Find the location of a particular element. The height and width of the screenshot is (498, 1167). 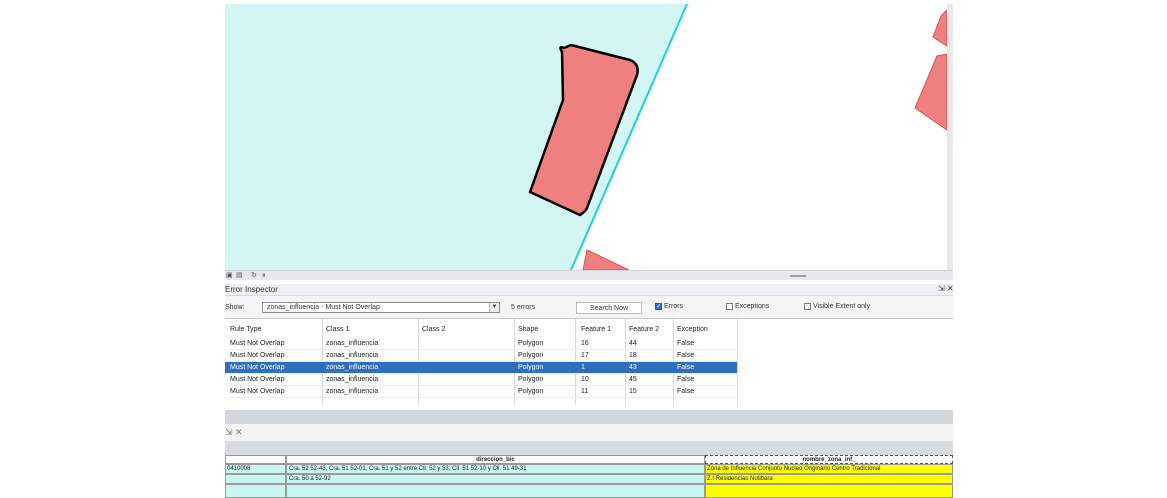

cell-feature-2: 44 is located at coordinates (633, 343).